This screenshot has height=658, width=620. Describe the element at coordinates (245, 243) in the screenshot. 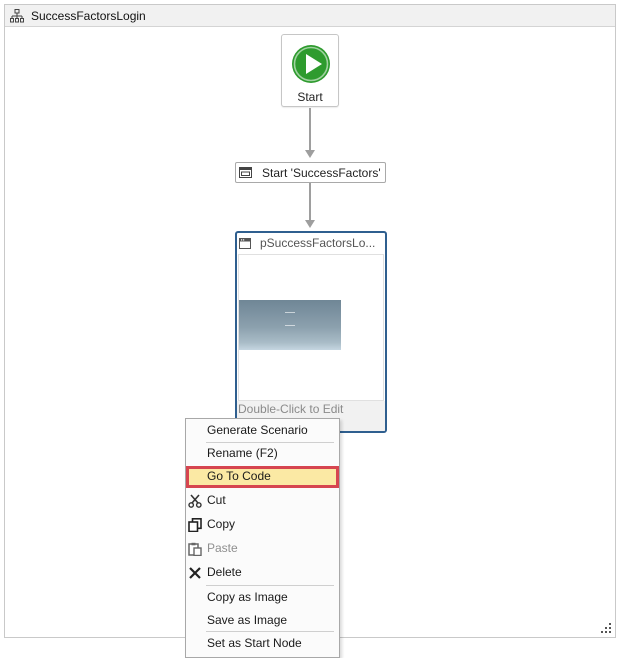

I see `page-icon` at that location.